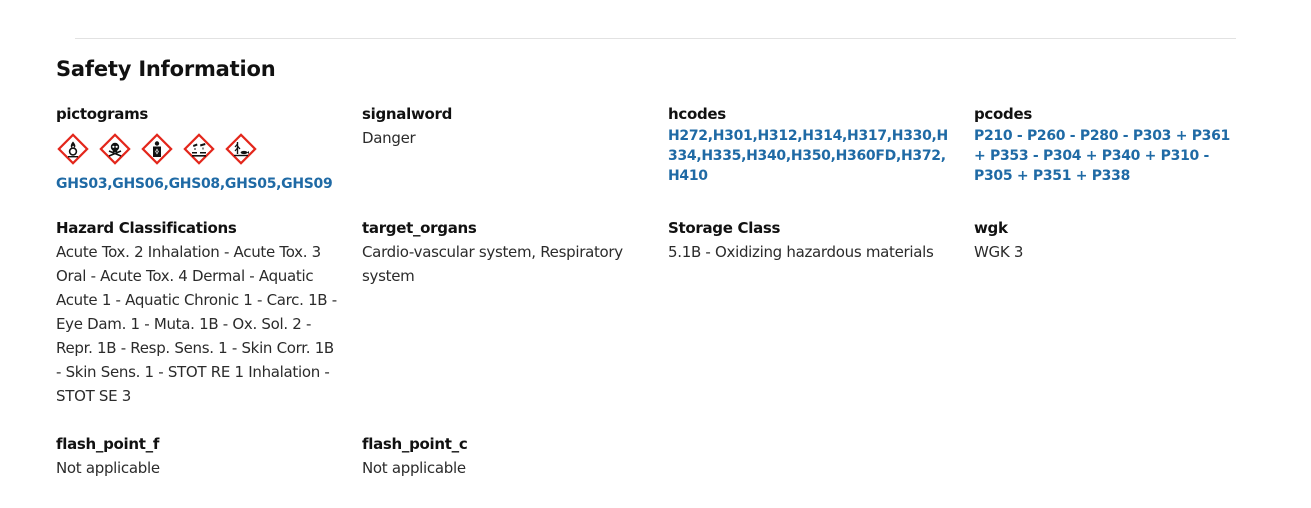 The width and height of the screenshot is (1311, 508). Describe the element at coordinates (655, 38) in the screenshot. I see `section-divider` at that location.